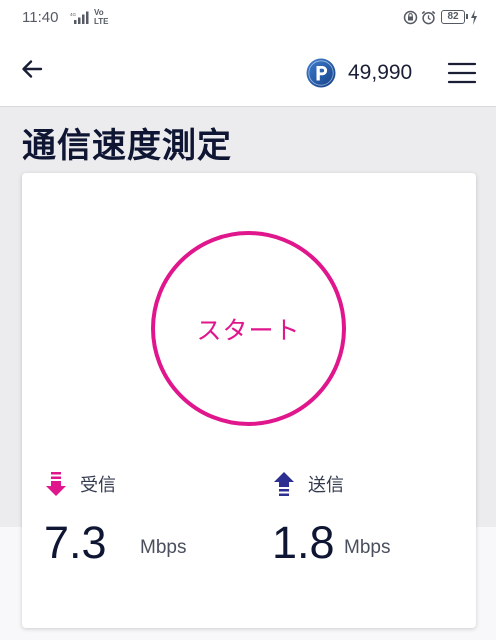 This screenshot has width=496, height=640. Describe the element at coordinates (75, 542) in the screenshot. I see `download-value: 7.3` at that location.